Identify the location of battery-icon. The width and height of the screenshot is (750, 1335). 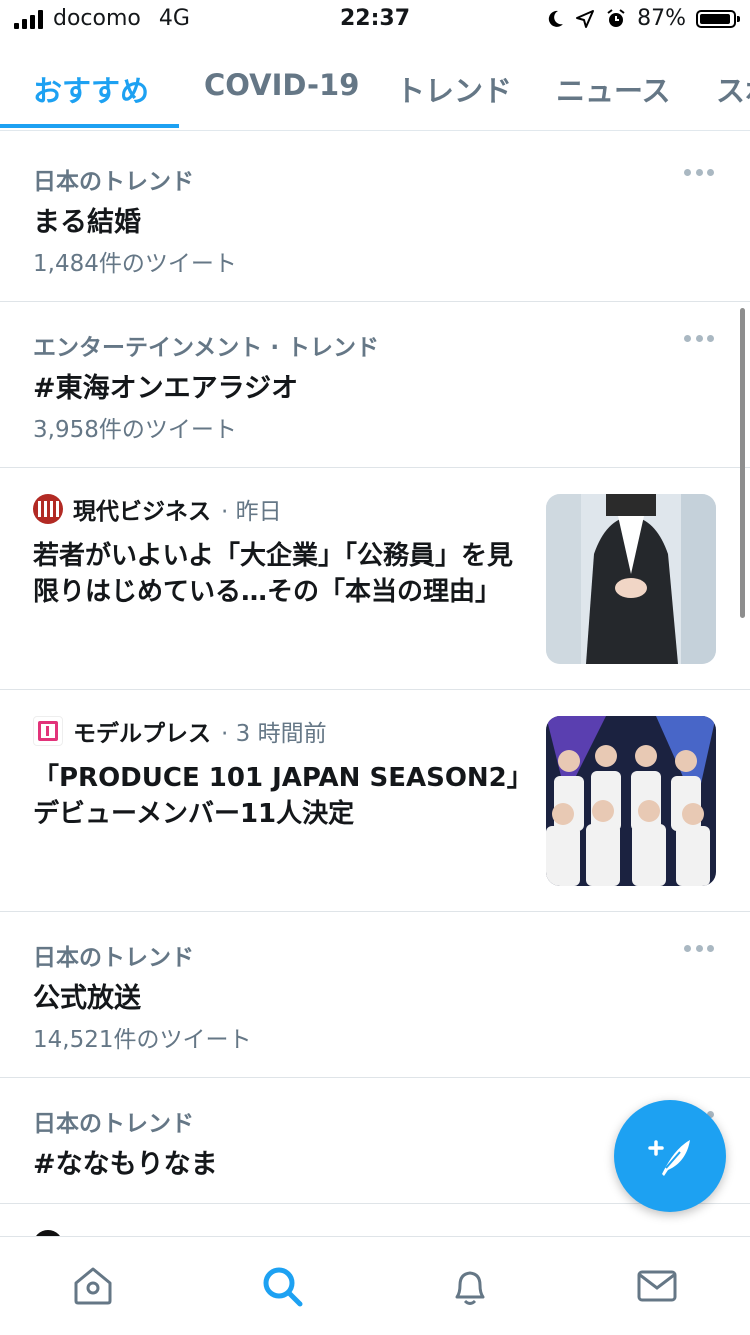
(718, 18).